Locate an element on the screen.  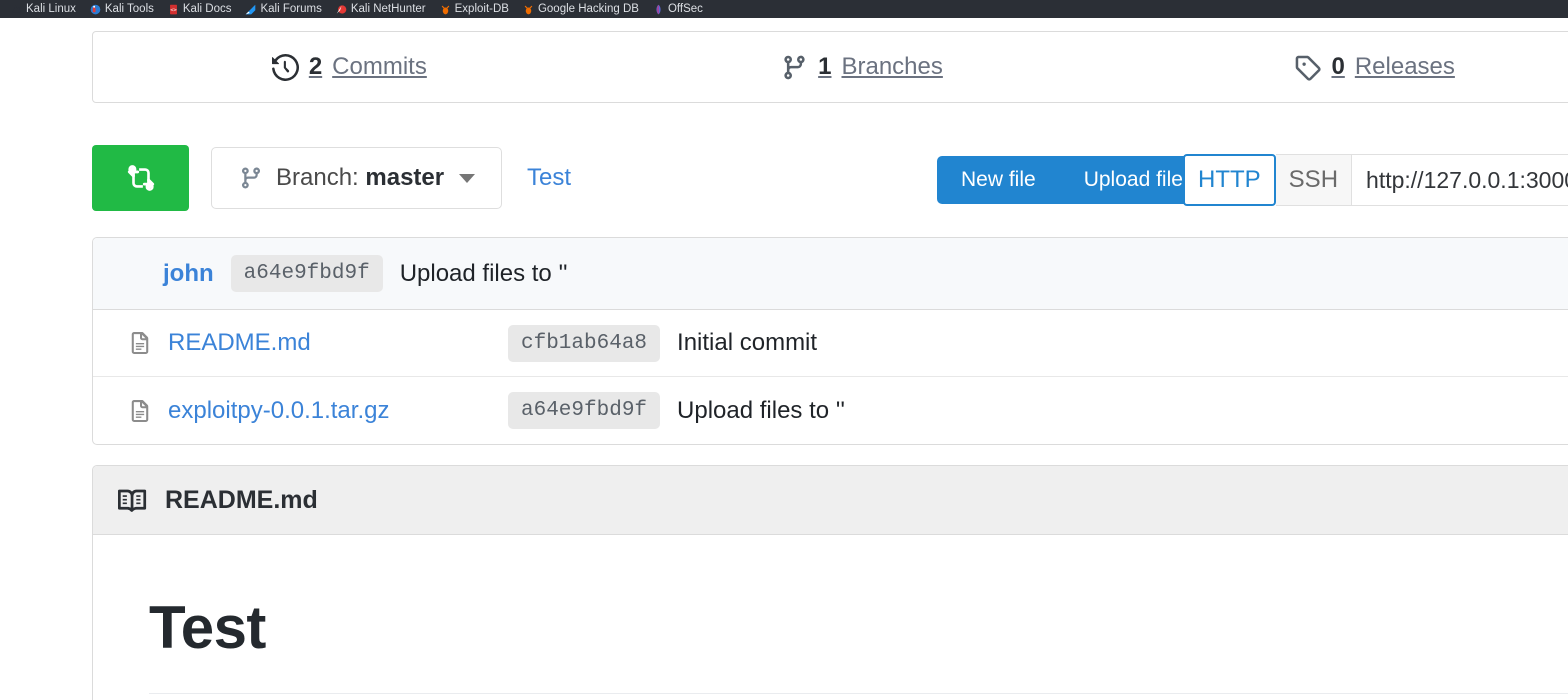
table-row: README.md cfb1ab64a8 Initial commit is located at coordinates (830, 343).